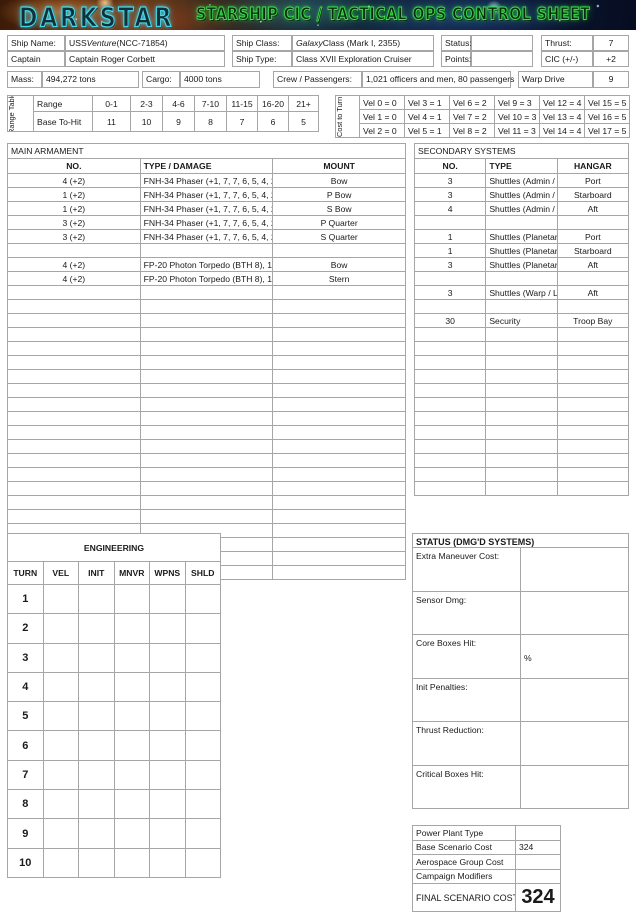  I want to click on table-row: 2, so click(114, 628).